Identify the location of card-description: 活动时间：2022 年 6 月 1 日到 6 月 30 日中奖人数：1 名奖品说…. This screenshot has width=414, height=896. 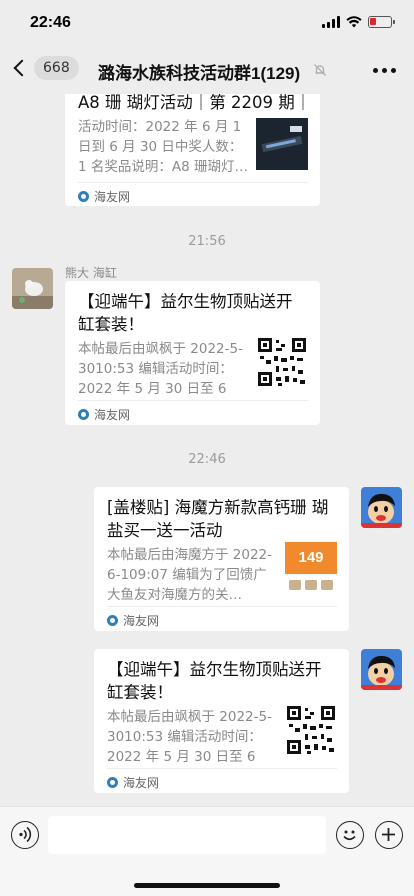
(163, 147).